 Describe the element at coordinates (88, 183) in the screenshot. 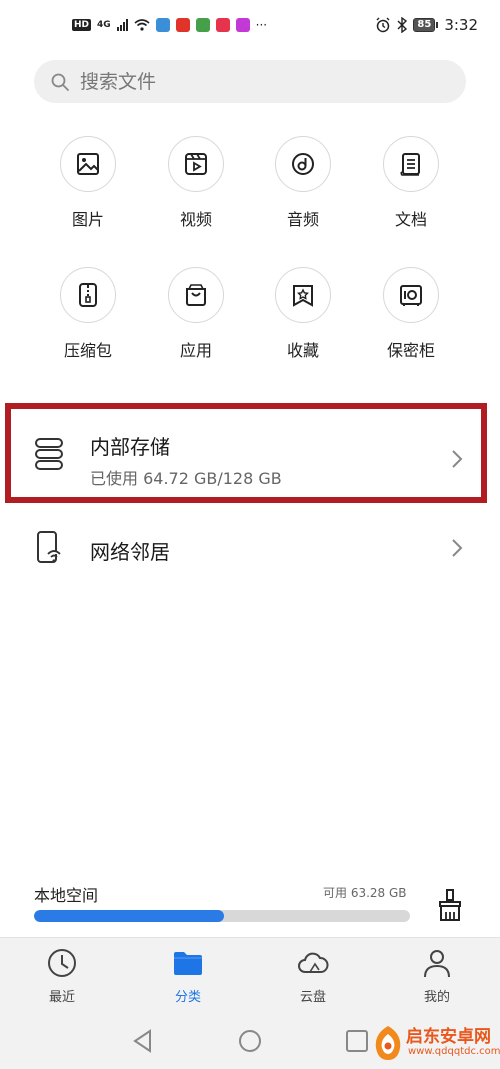

I see `category-images: 图片` at that location.